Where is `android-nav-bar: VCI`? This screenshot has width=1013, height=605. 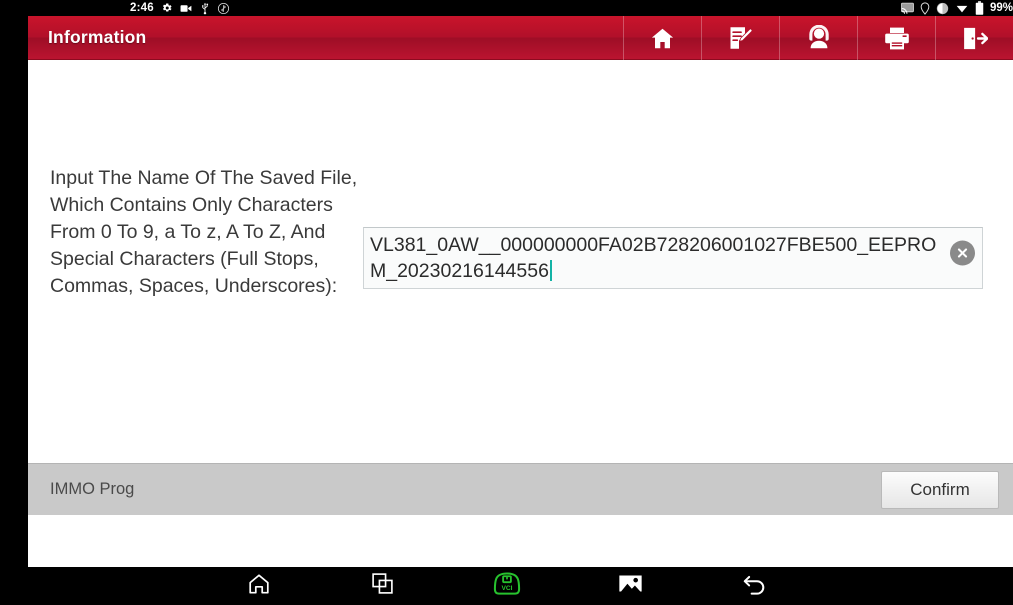
android-nav-bar: VCI is located at coordinates (506, 586).